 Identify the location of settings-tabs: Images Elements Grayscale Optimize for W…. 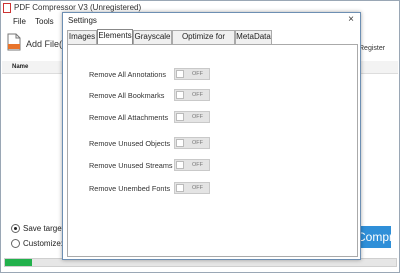
(212, 41).